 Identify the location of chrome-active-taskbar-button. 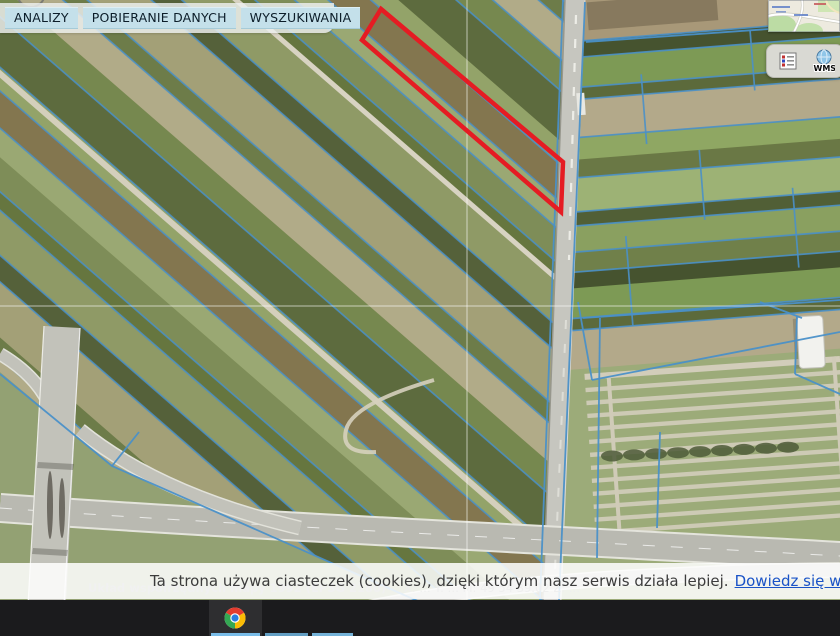
(235, 618).